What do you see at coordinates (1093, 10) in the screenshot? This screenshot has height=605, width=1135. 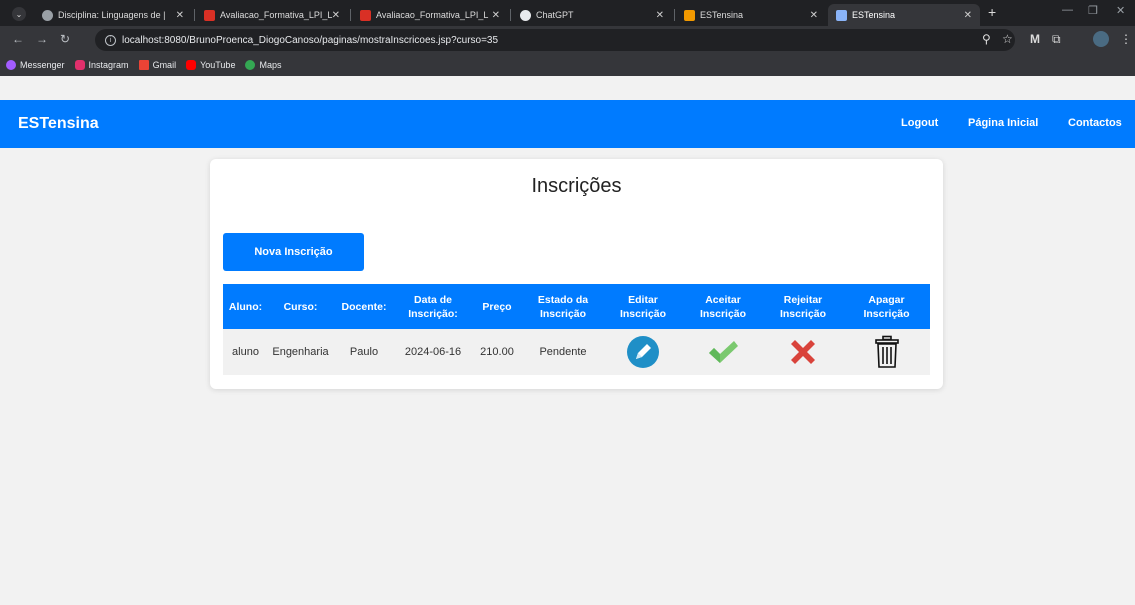 I see `maximize-icon: ❐` at bounding box center [1093, 10].